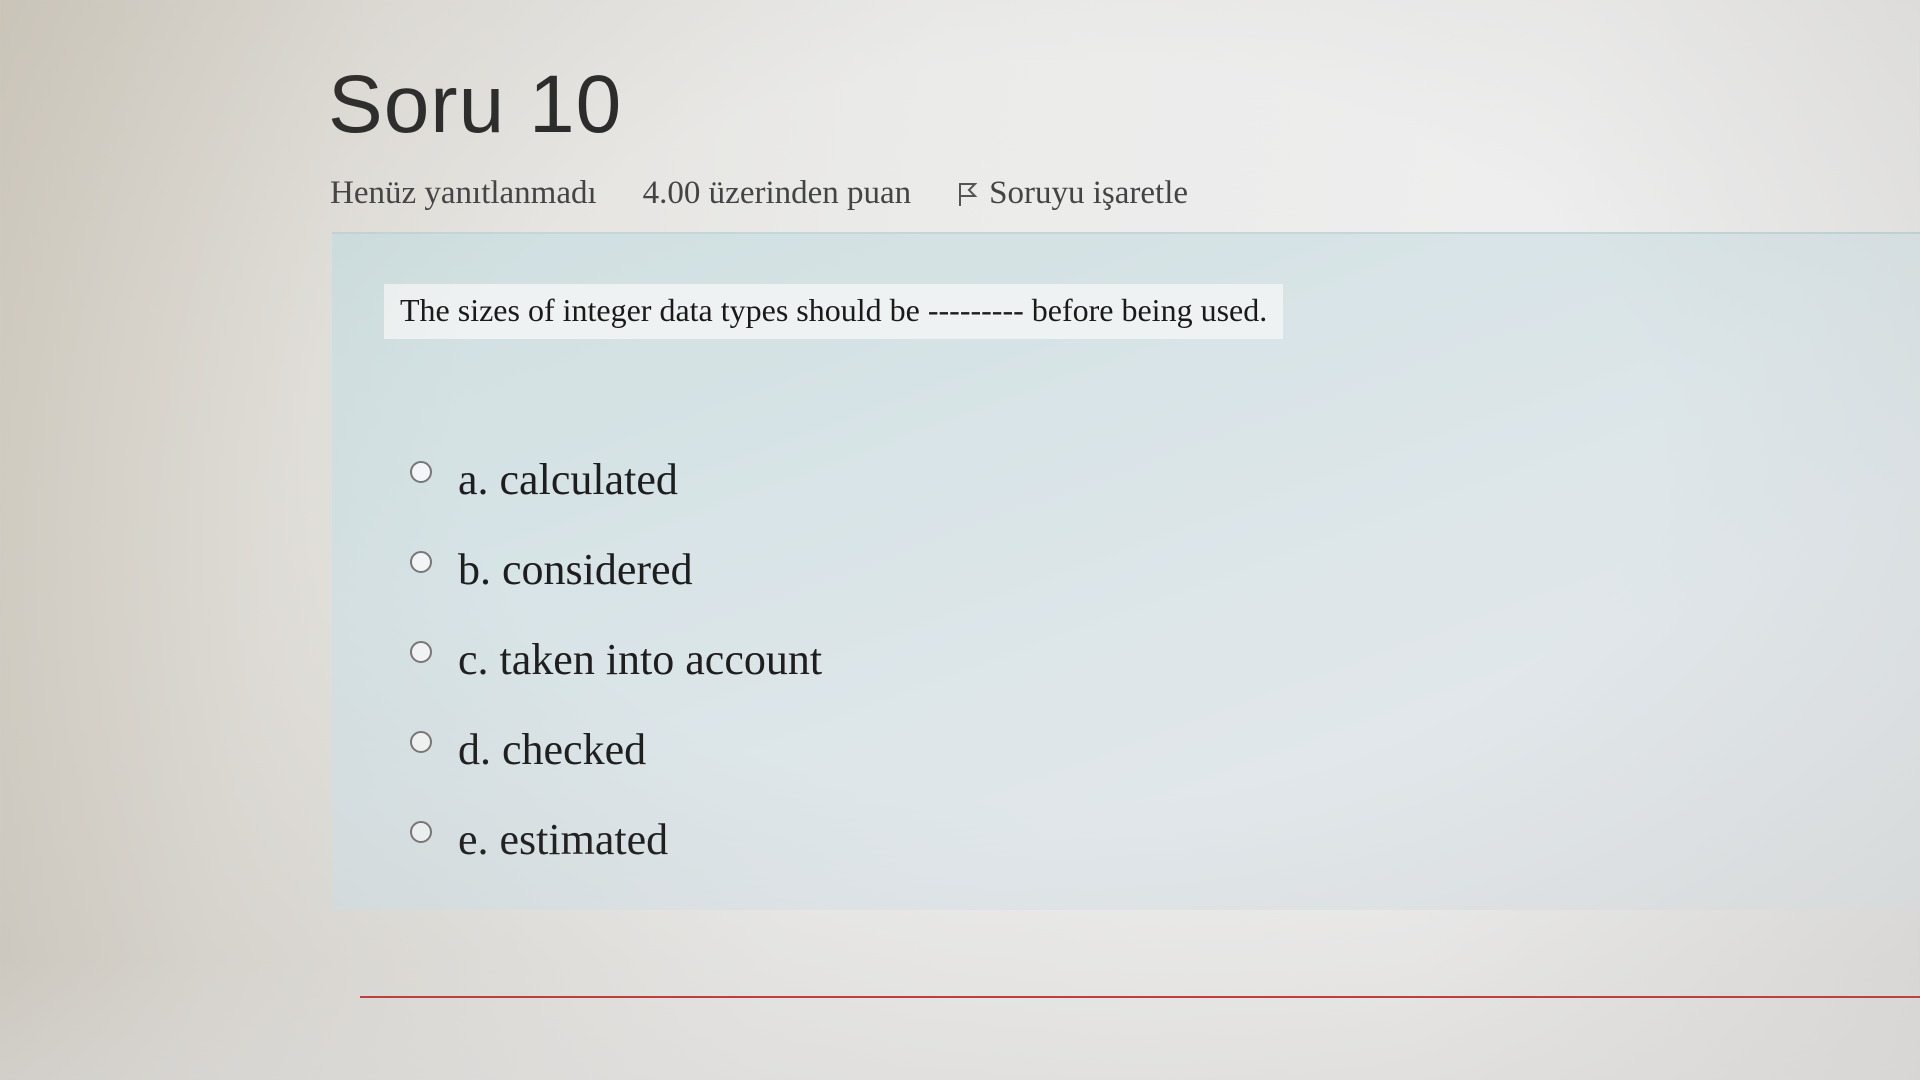  What do you see at coordinates (463, 193) in the screenshot?
I see `question-status: Henüz yanıtlanmadı` at bounding box center [463, 193].